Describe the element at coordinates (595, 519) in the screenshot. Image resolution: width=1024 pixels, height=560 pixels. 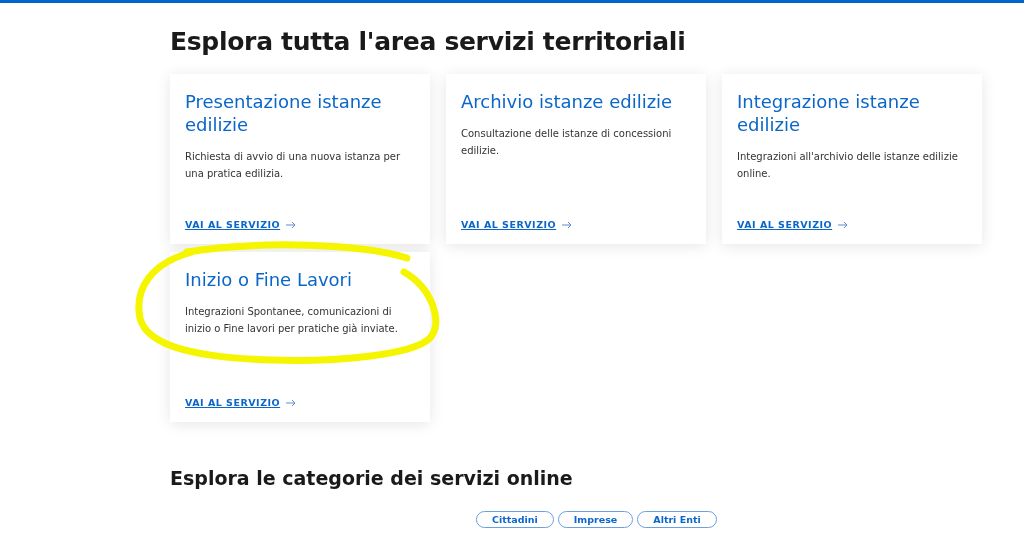
I see `category-chip: Imprese` at that location.